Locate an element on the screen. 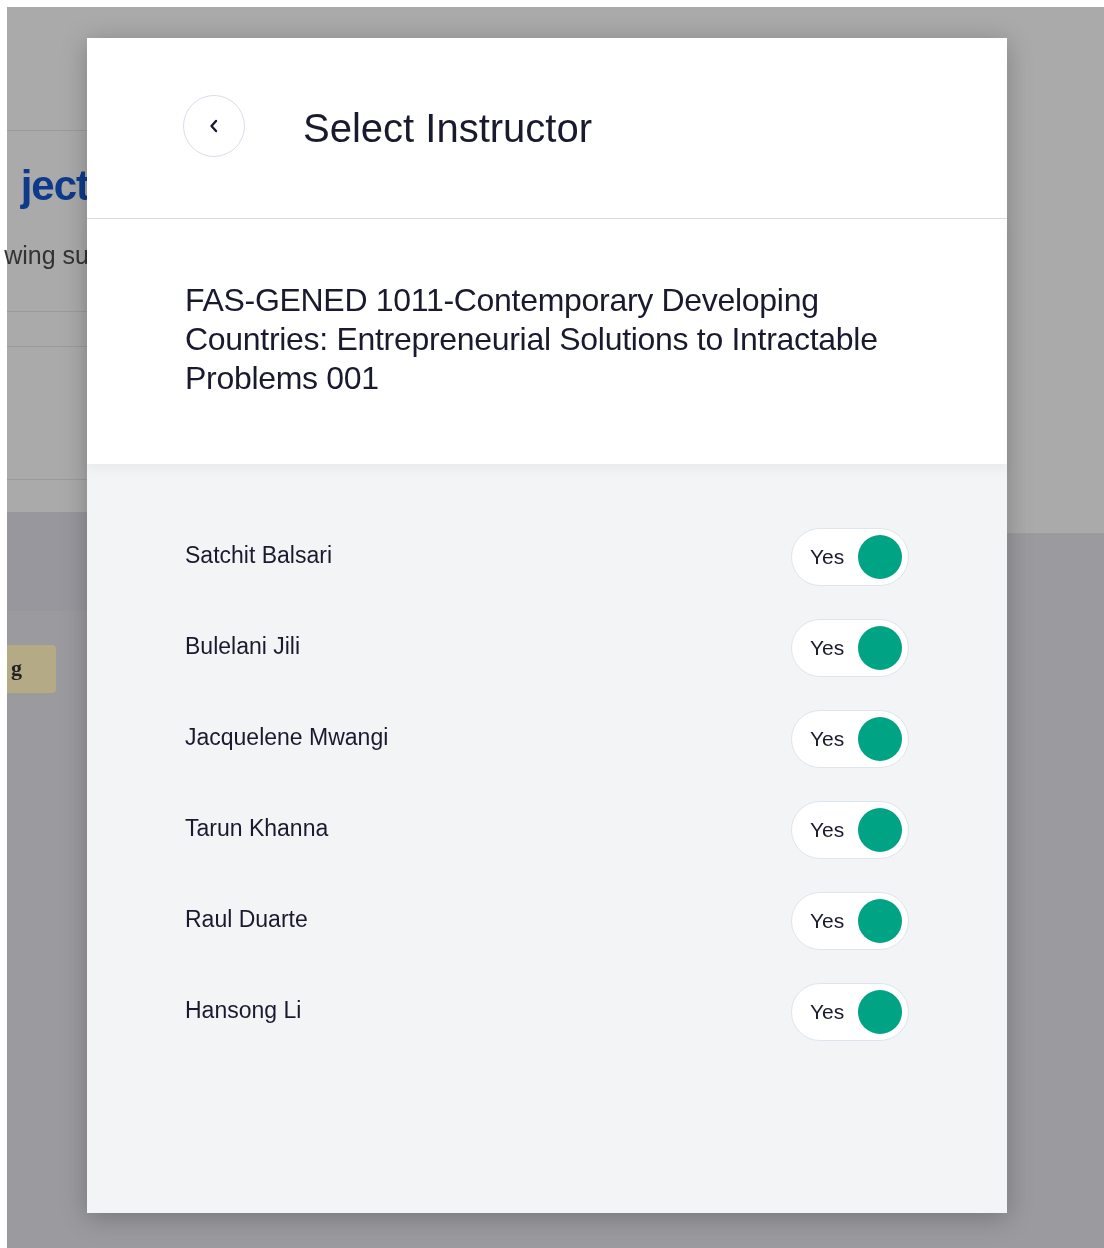 The width and height of the screenshot is (1104, 1248). instructor-name: Raul Duarte is located at coordinates (246, 919).